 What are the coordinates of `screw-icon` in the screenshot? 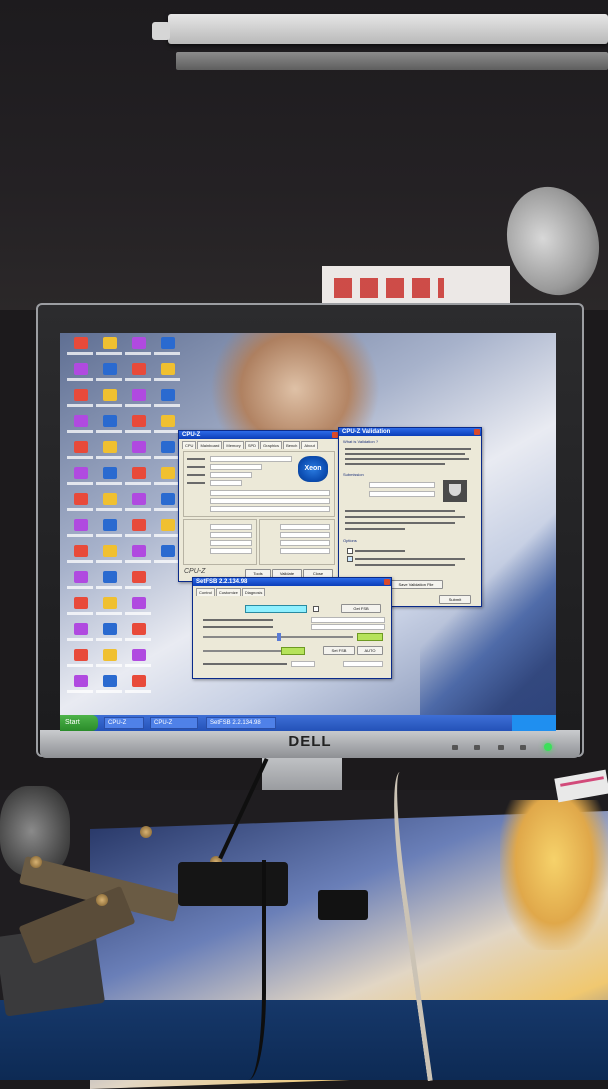 It's located at (102, 900).